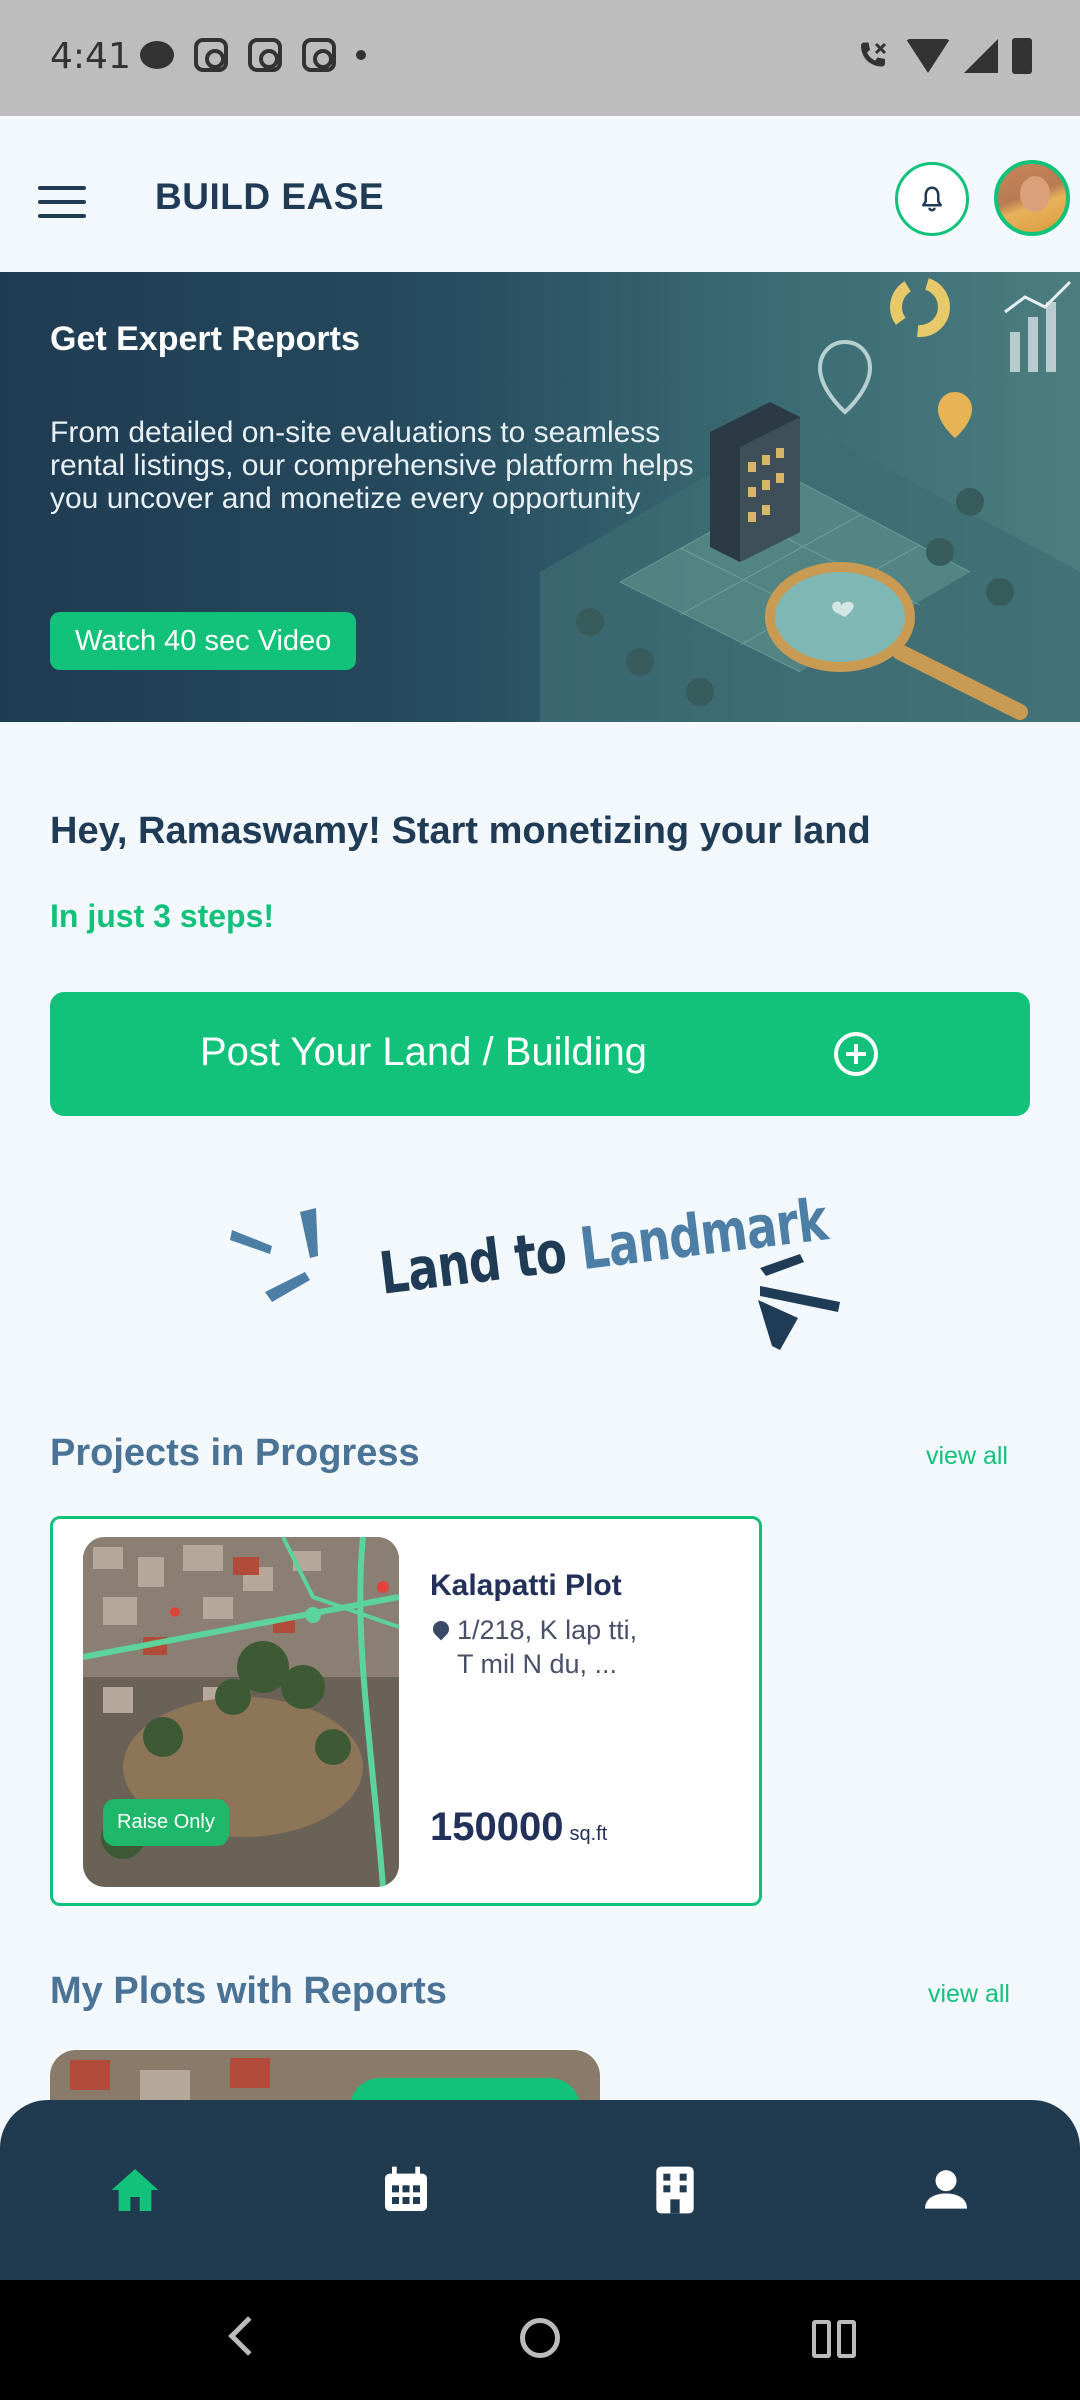 The height and width of the screenshot is (2400, 1080). What do you see at coordinates (540, 2190) in the screenshot?
I see `bottom-navigation` at bounding box center [540, 2190].